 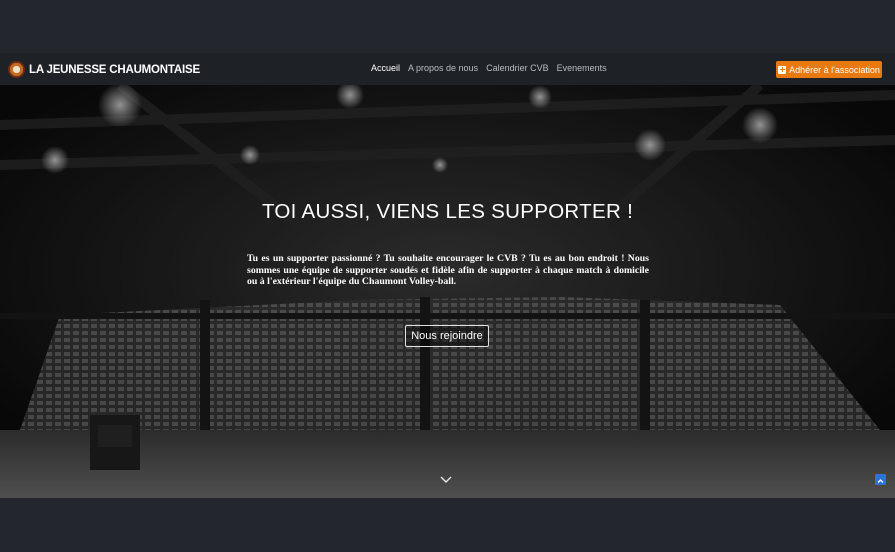 I want to click on arrow-up-icon, so click(x=880, y=481).